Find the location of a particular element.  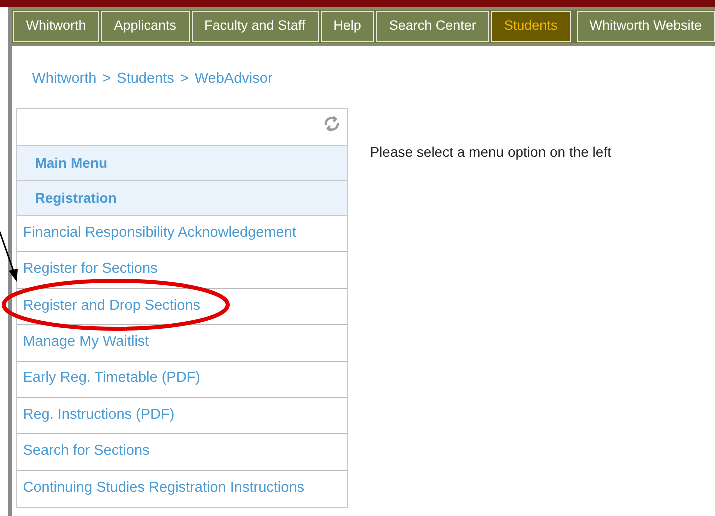

refresh-icon is located at coordinates (332, 124).